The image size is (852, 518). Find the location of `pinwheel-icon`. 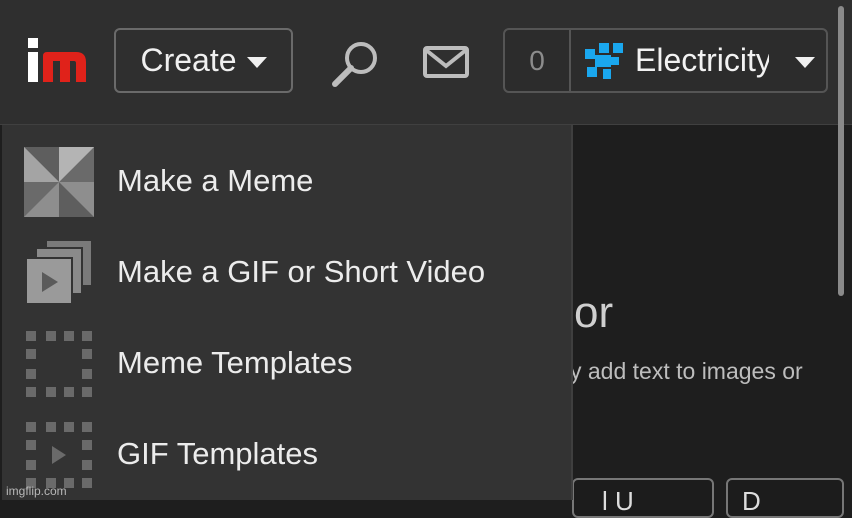

pinwheel-icon is located at coordinates (59, 182).